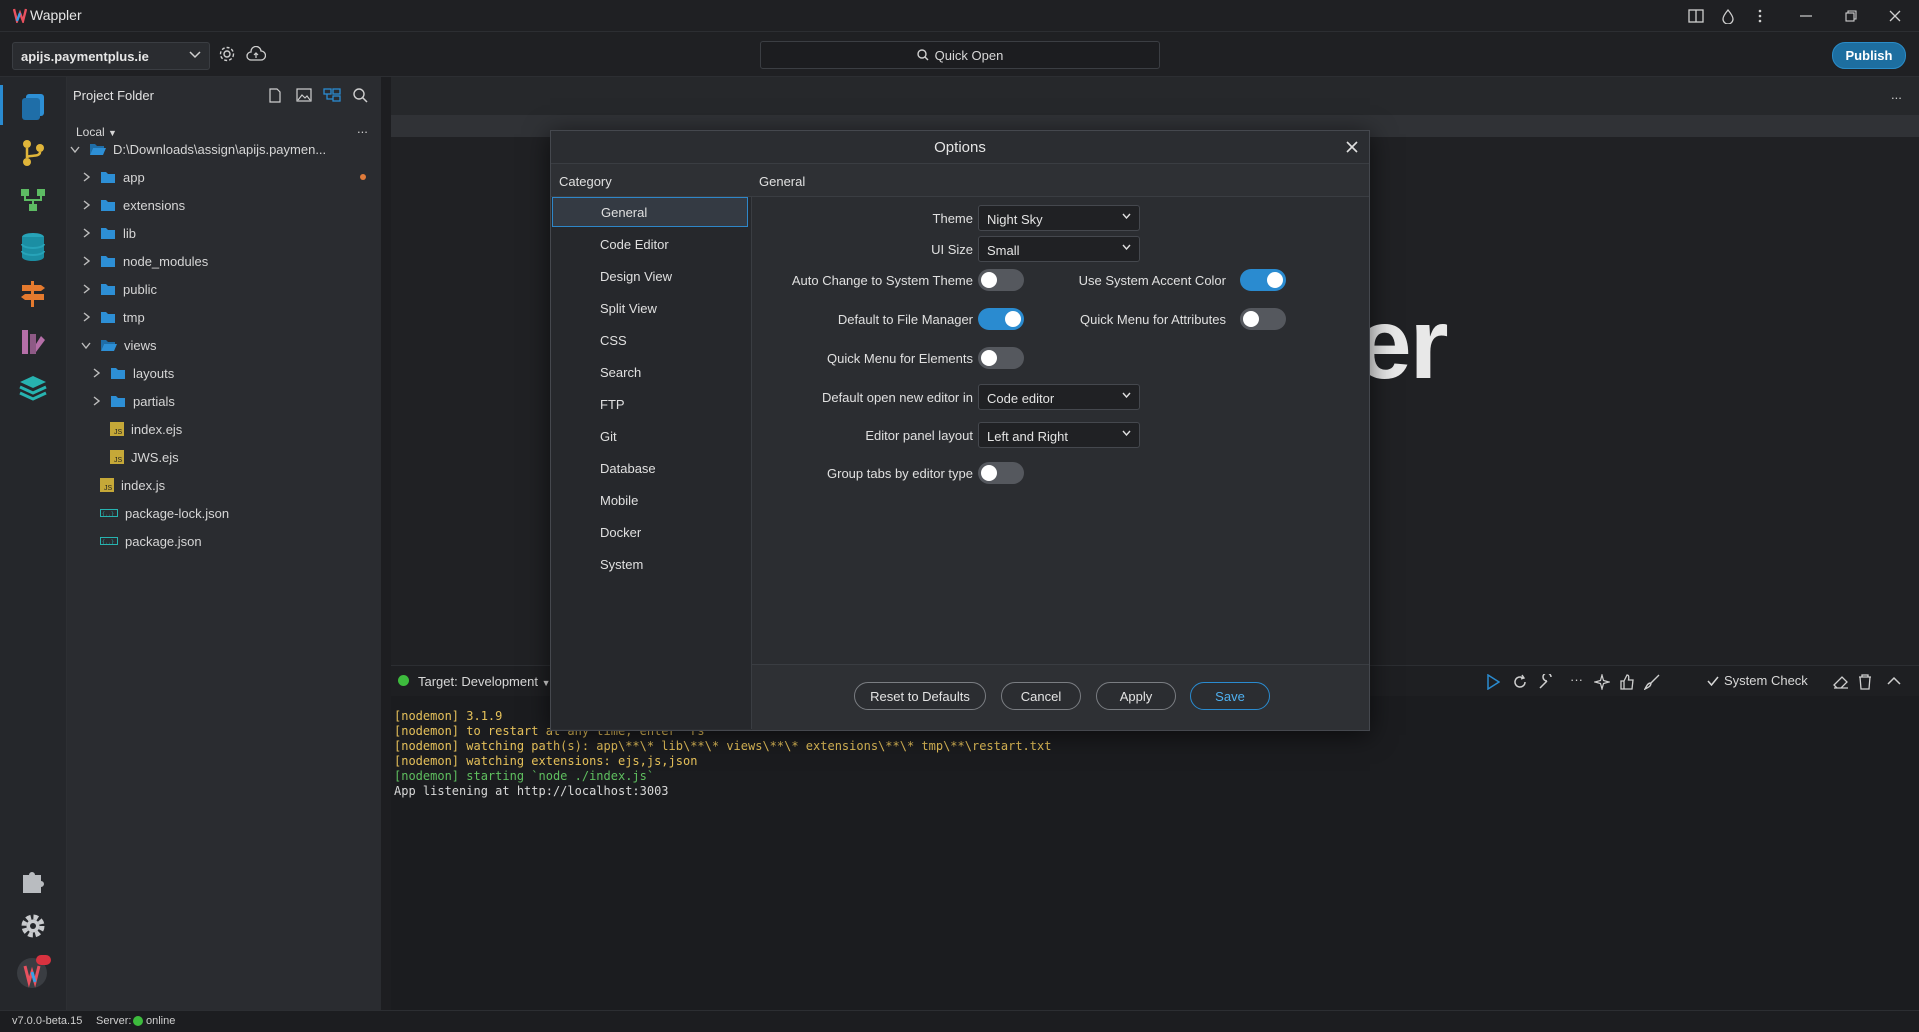  I want to click on publish-button: Publish, so click(1869, 55).